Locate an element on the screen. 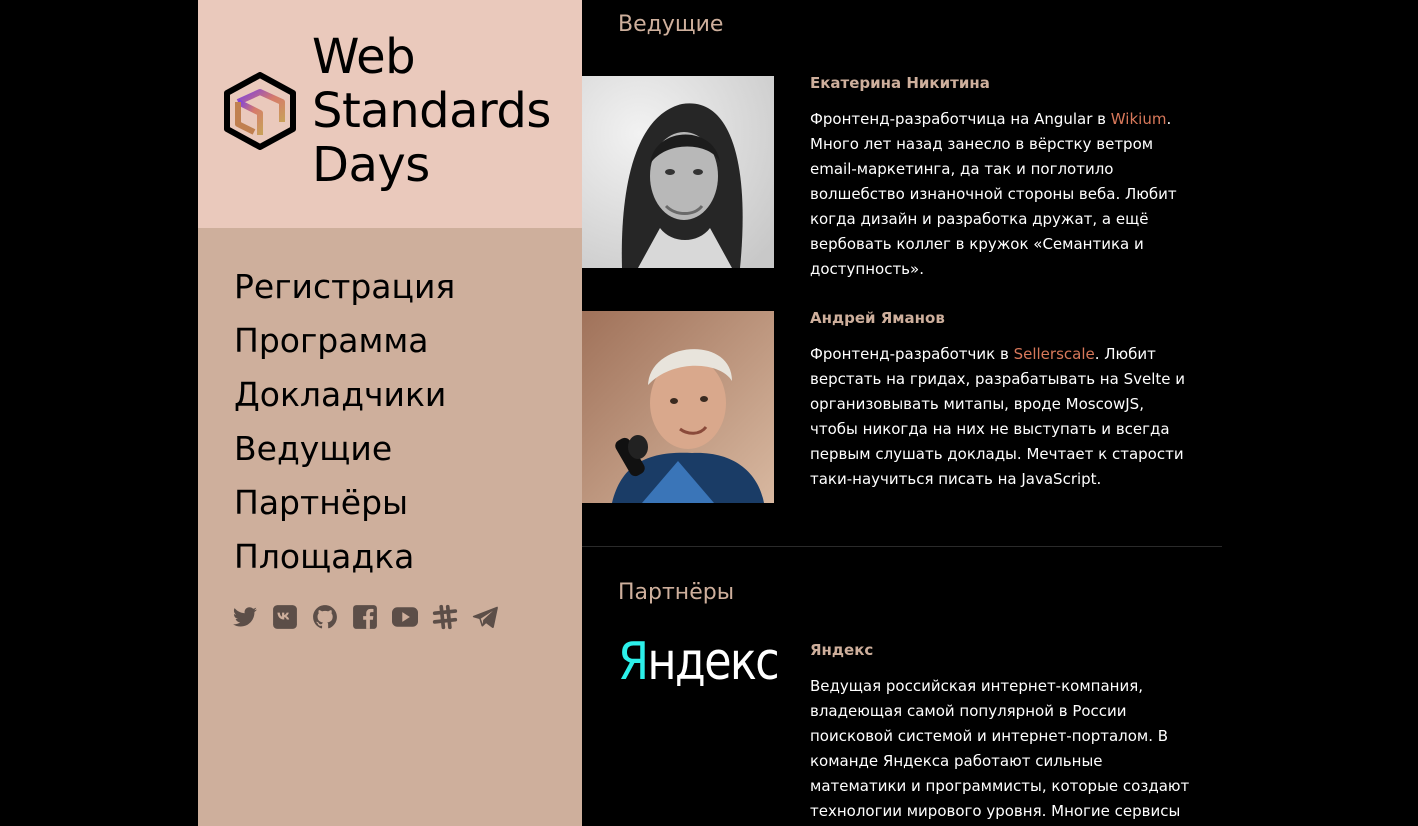 This screenshot has width=1418, height=826. host-bio-text-start: Фронтенд-разработчик в is located at coordinates (912, 354).